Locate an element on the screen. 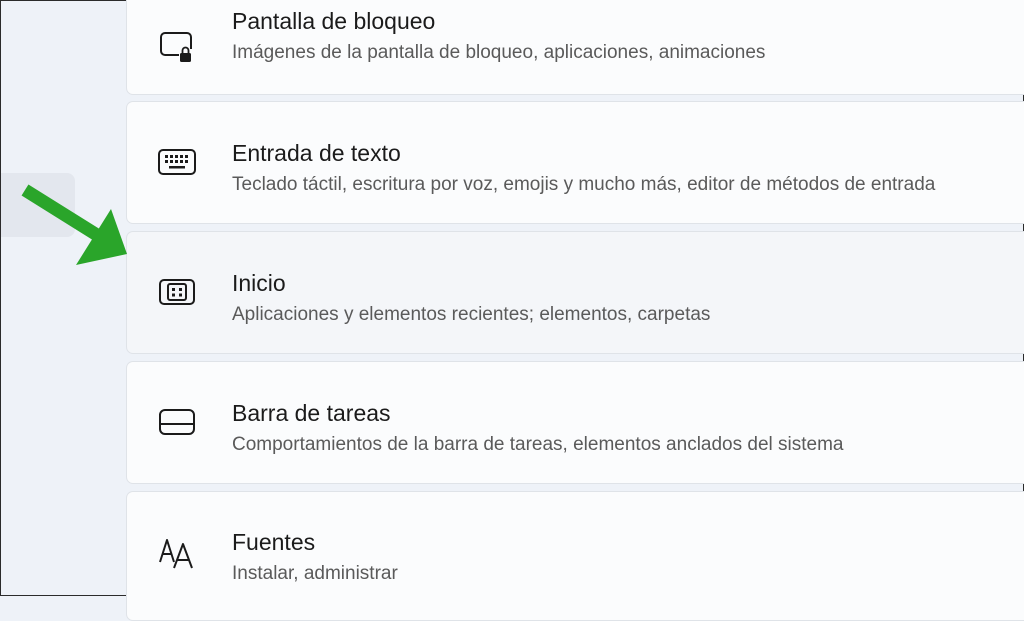 The image size is (1024, 621). settings-item-description: Instalar, administrar is located at coordinates (315, 573).